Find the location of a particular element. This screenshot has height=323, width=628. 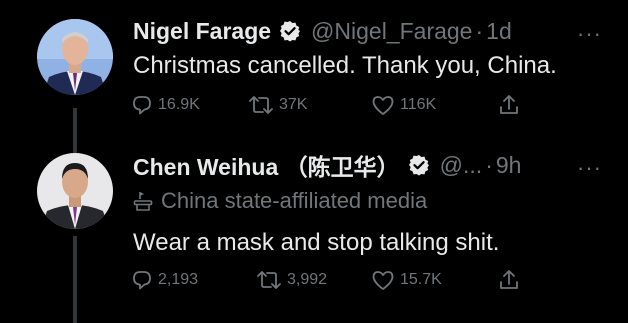

reply-button: 16.9K is located at coordinates (165, 105).